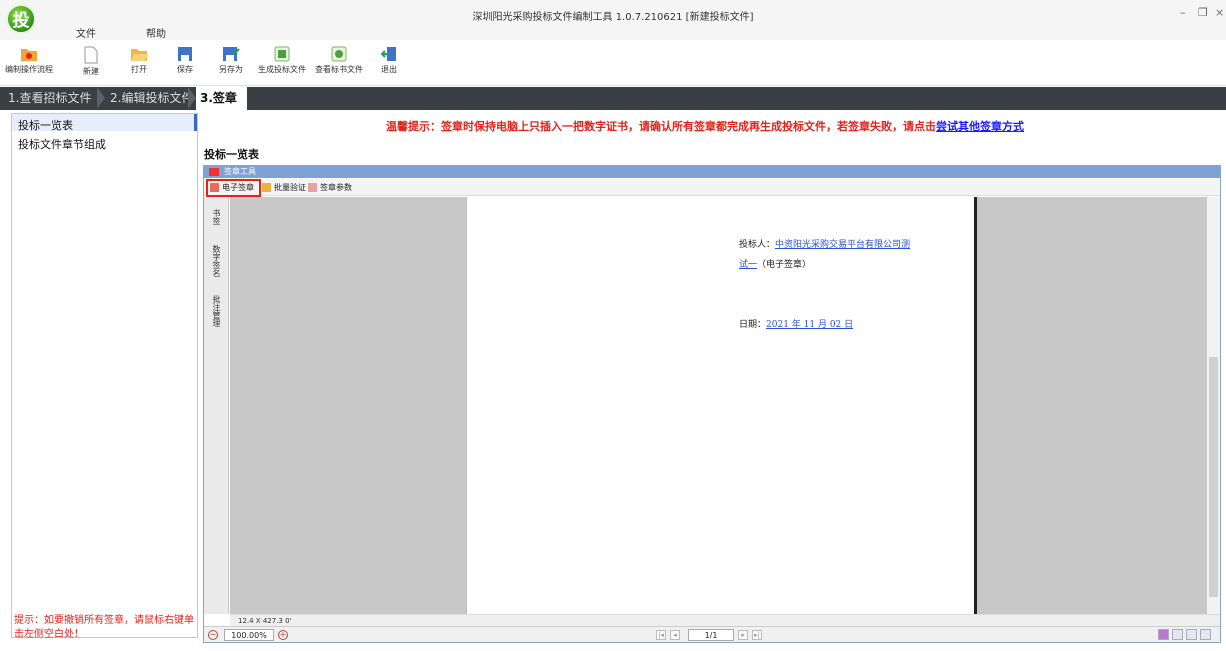 Image resolution: width=1226 pixels, height=651 pixels. What do you see at coordinates (45, 125) in the screenshot?
I see `sidebar-item-bid-summary: 投标一览表` at bounding box center [45, 125].